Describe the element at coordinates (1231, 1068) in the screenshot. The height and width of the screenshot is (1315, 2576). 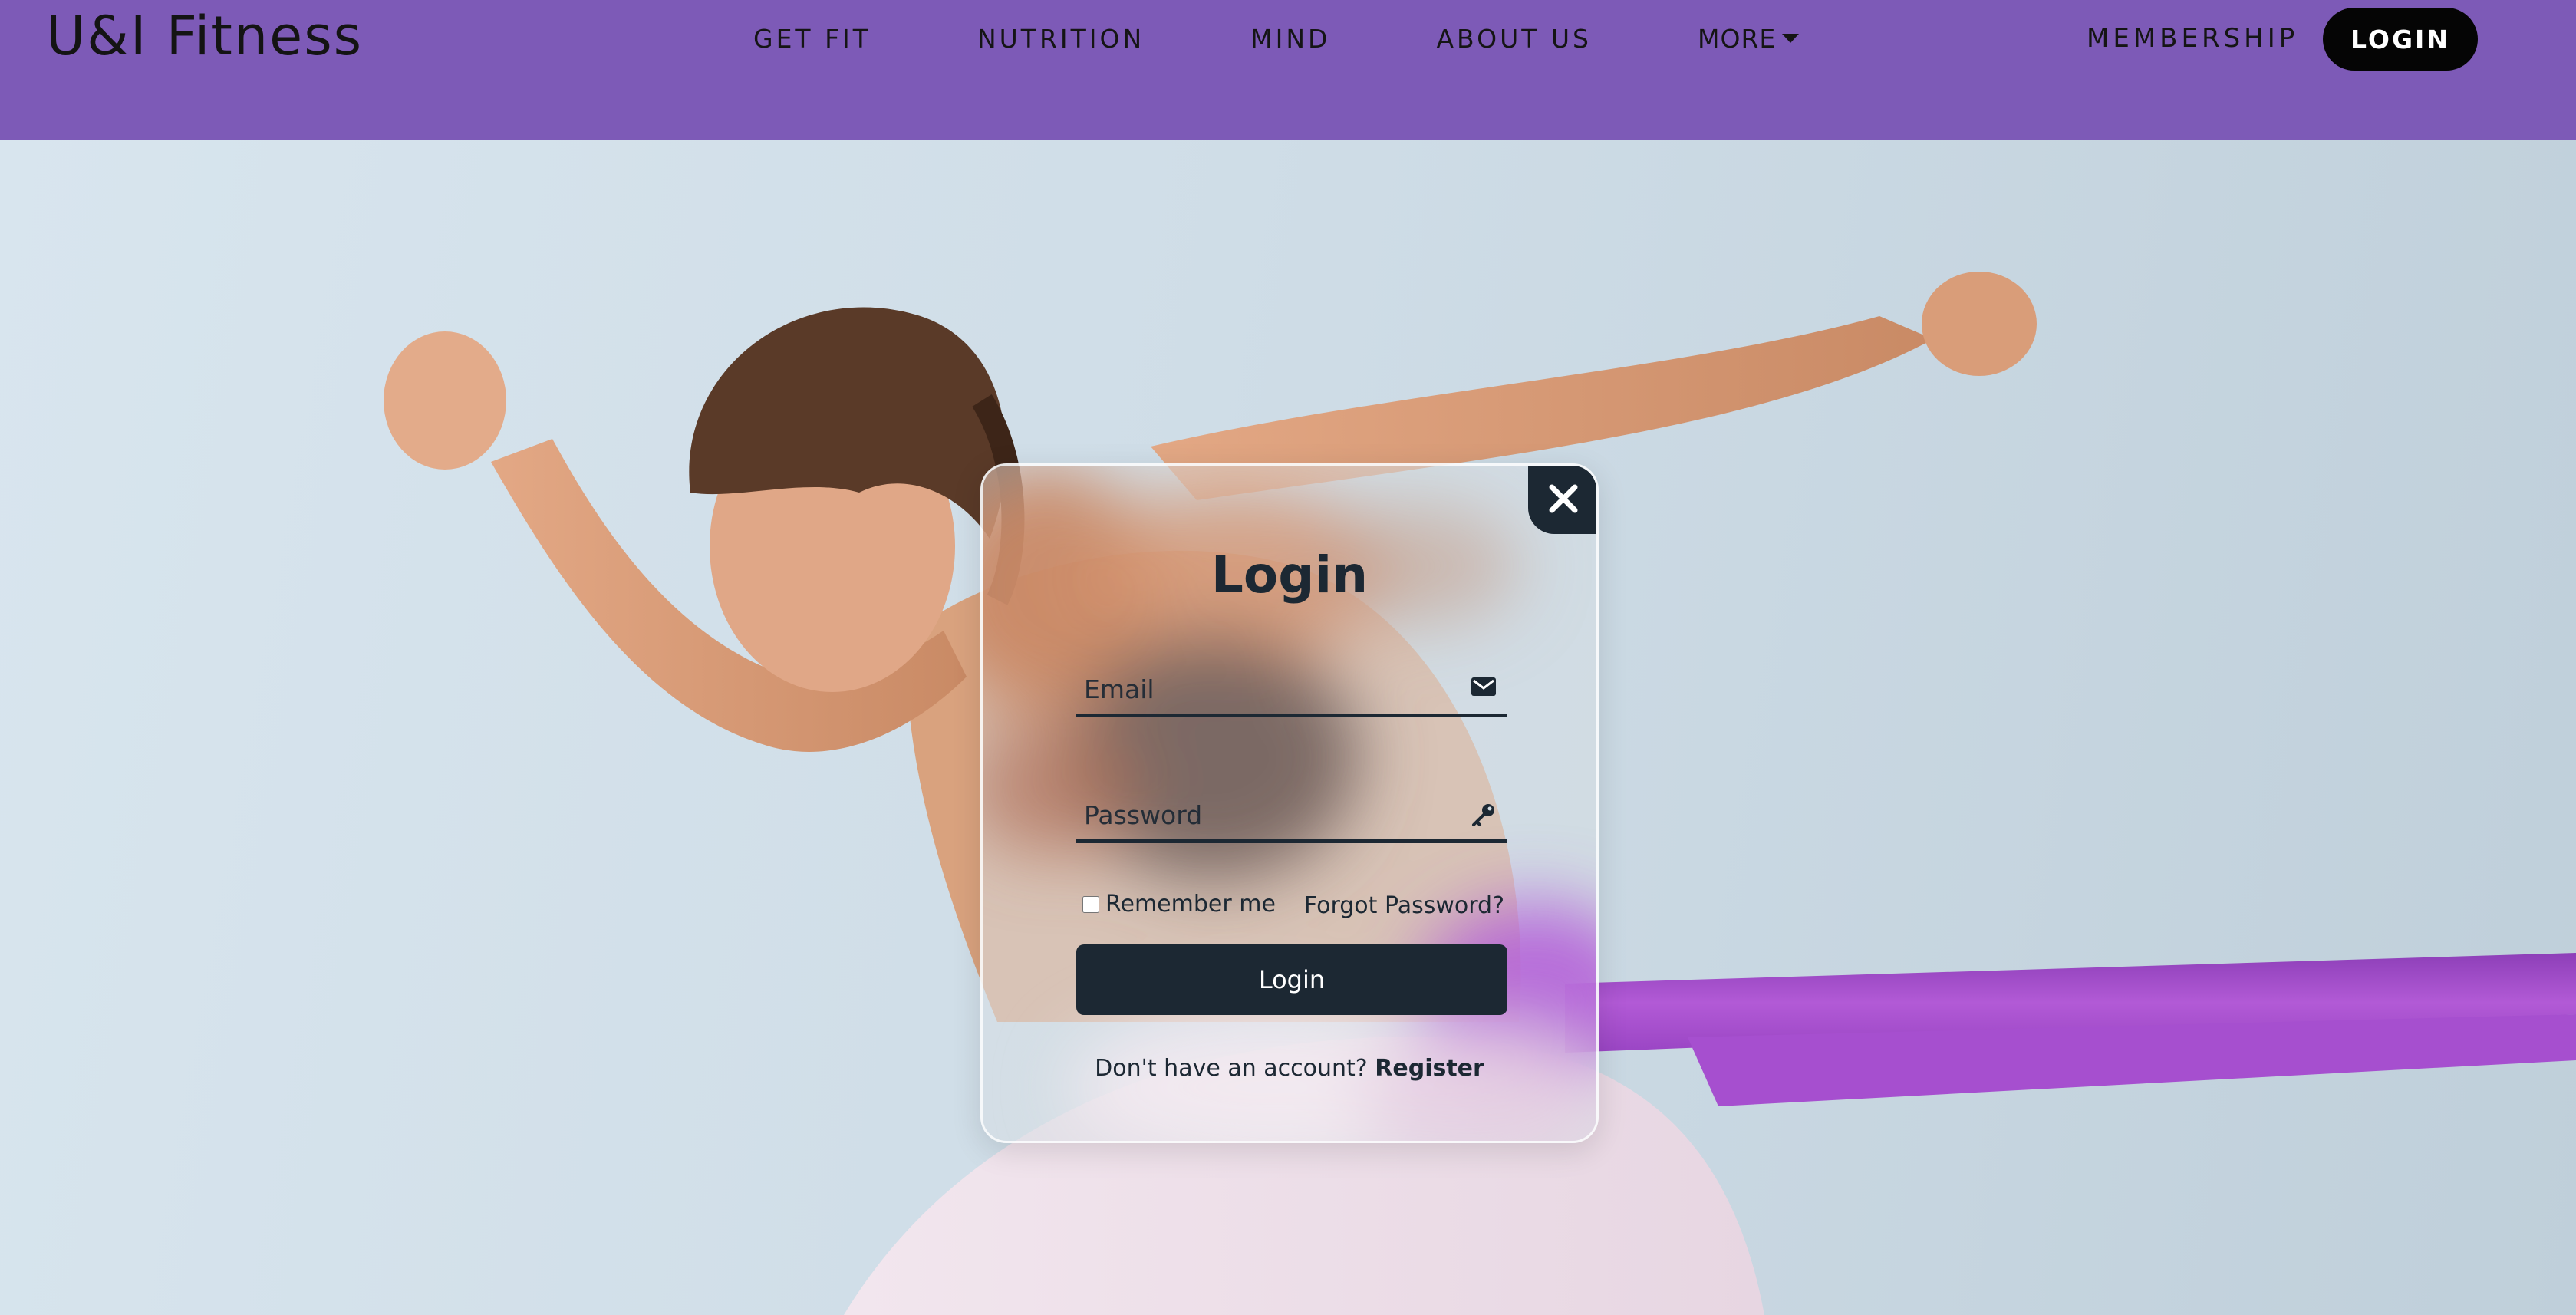
I see `register-prompt: Don't have an account?` at that location.